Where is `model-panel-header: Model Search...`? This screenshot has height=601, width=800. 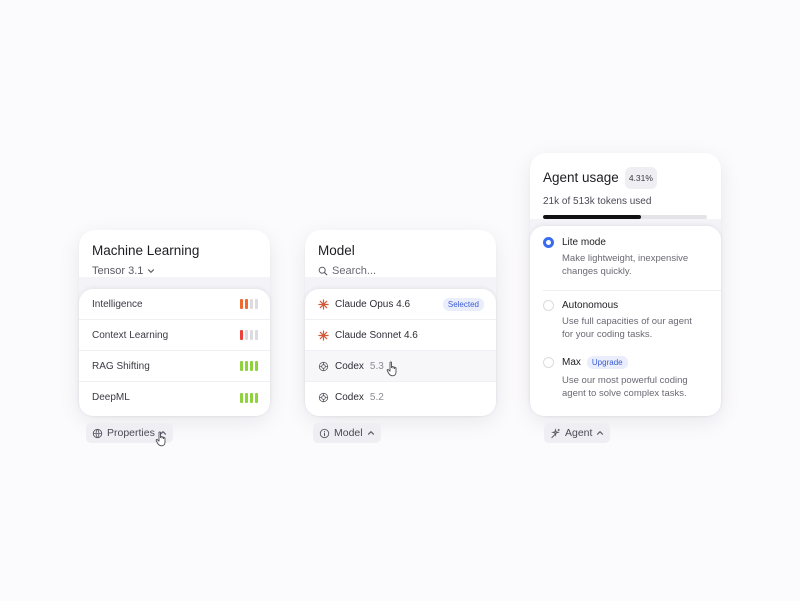
model-panel-header: Model Search... is located at coordinates (400, 253).